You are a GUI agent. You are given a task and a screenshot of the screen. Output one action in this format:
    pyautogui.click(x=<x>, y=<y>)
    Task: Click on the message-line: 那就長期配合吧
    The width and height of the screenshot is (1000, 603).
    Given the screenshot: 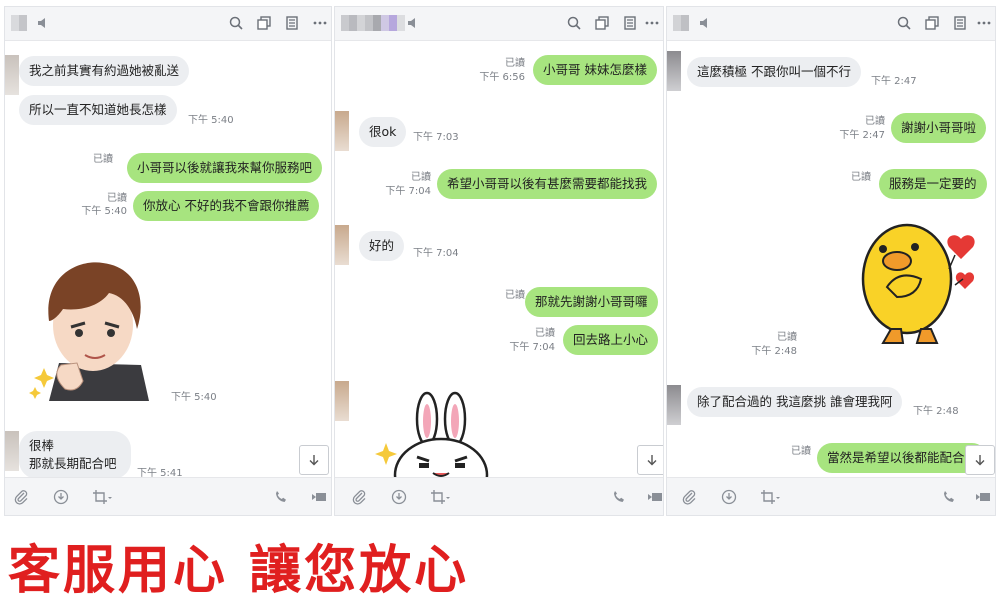 What is the action you would take?
    pyautogui.click(x=73, y=463)
    